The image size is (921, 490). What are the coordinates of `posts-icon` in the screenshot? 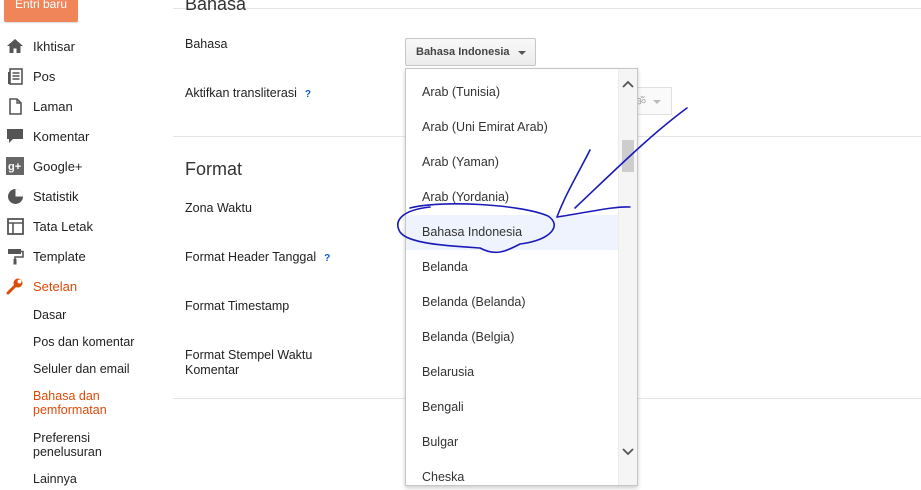 It's located at (15, 76).